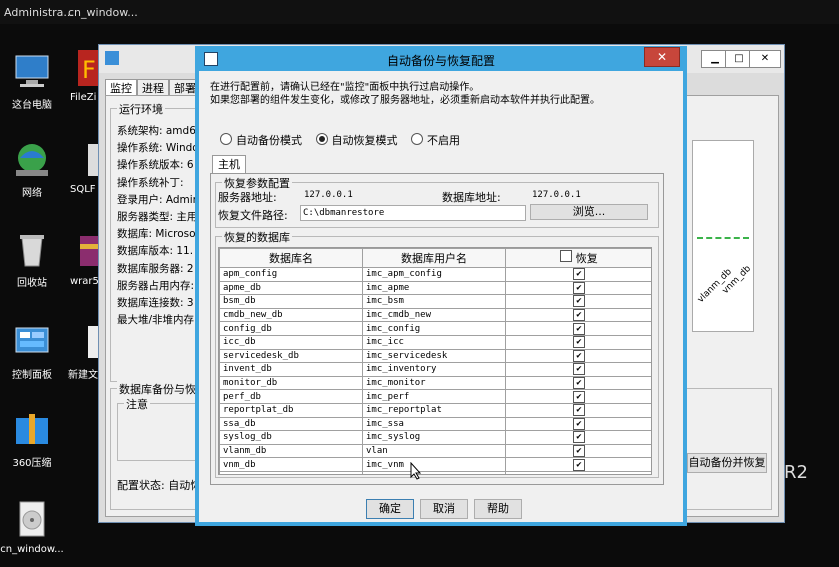 The height and width of the screenshot is (567, 839). What do you see at coordinates (32, 520) in the screenshot?
I see `disc-icon` at bounding box center [32, 520].